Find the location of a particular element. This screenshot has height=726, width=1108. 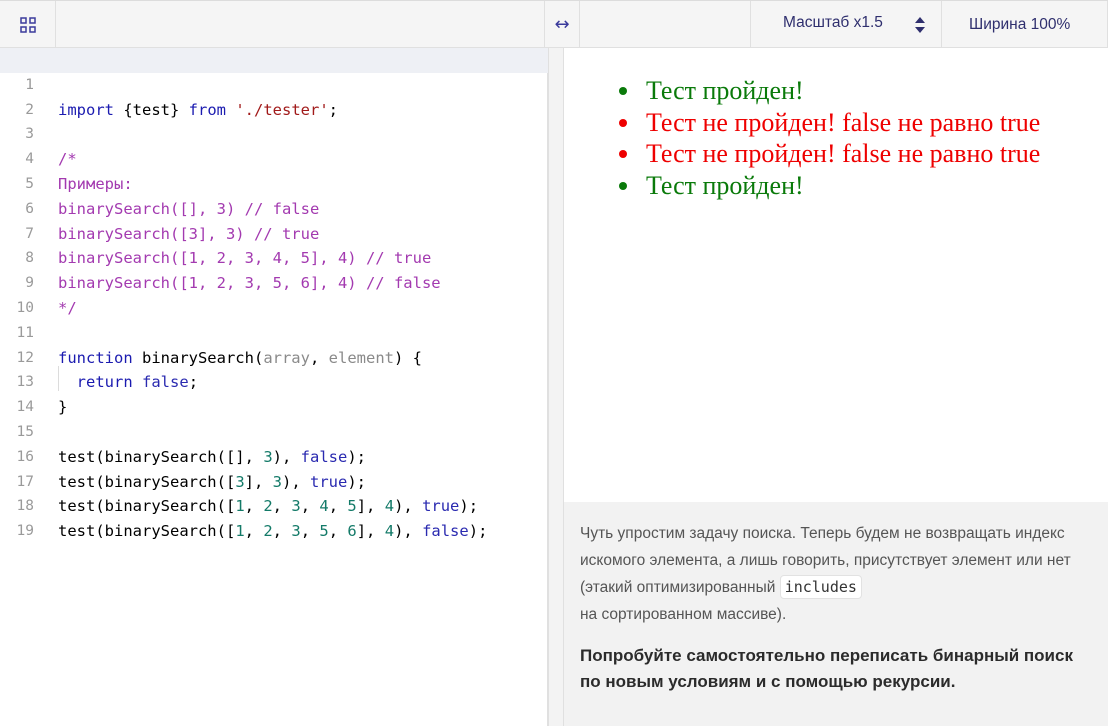

scale-select: Масштаб x1.5 is located at coordinates (846, 24).